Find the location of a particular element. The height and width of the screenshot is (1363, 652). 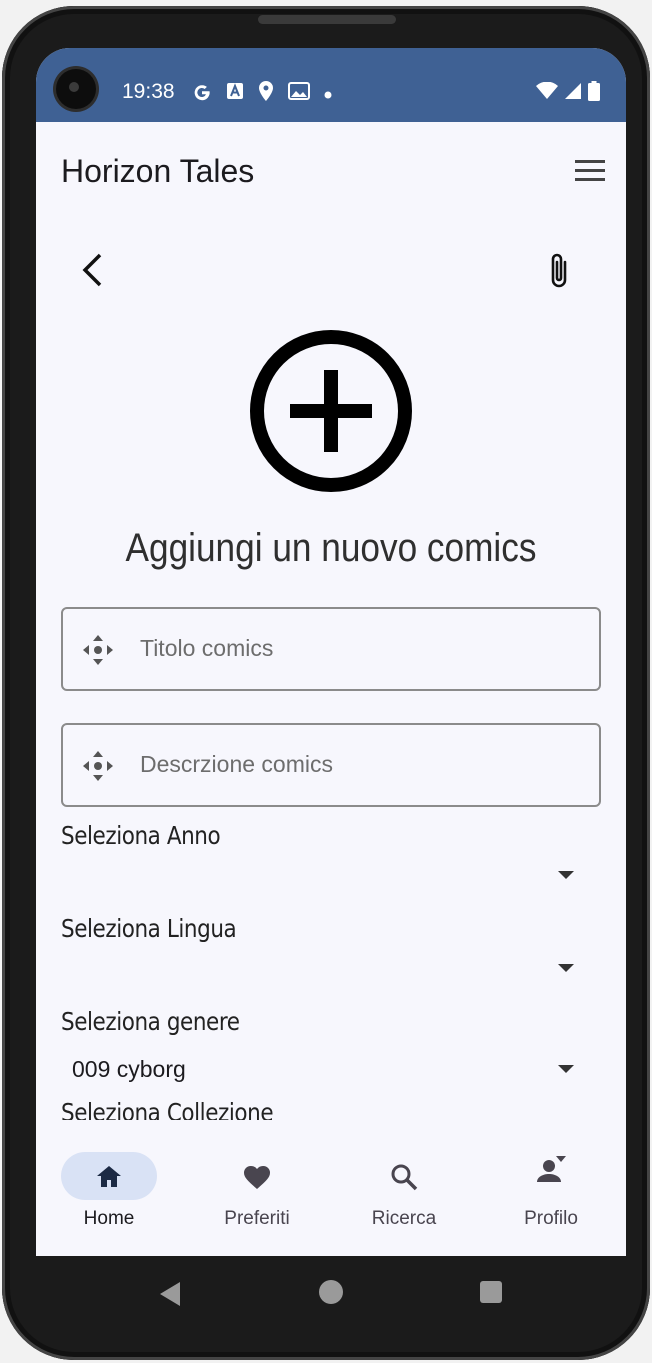

status-clock: 19:38 is located at coordinates (148, 91).